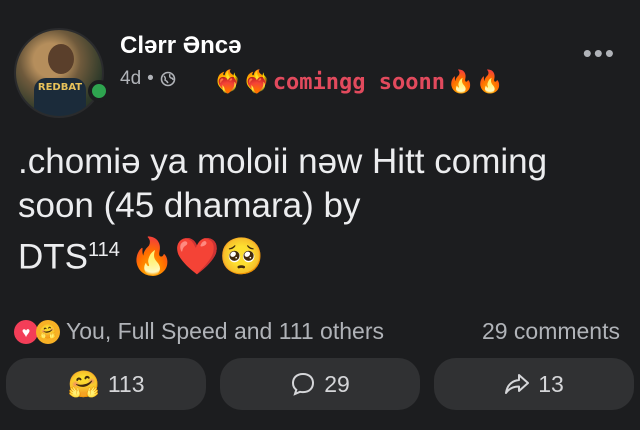 The image size is (640, 430). I want to click on comment-icon, so click(303, 384).